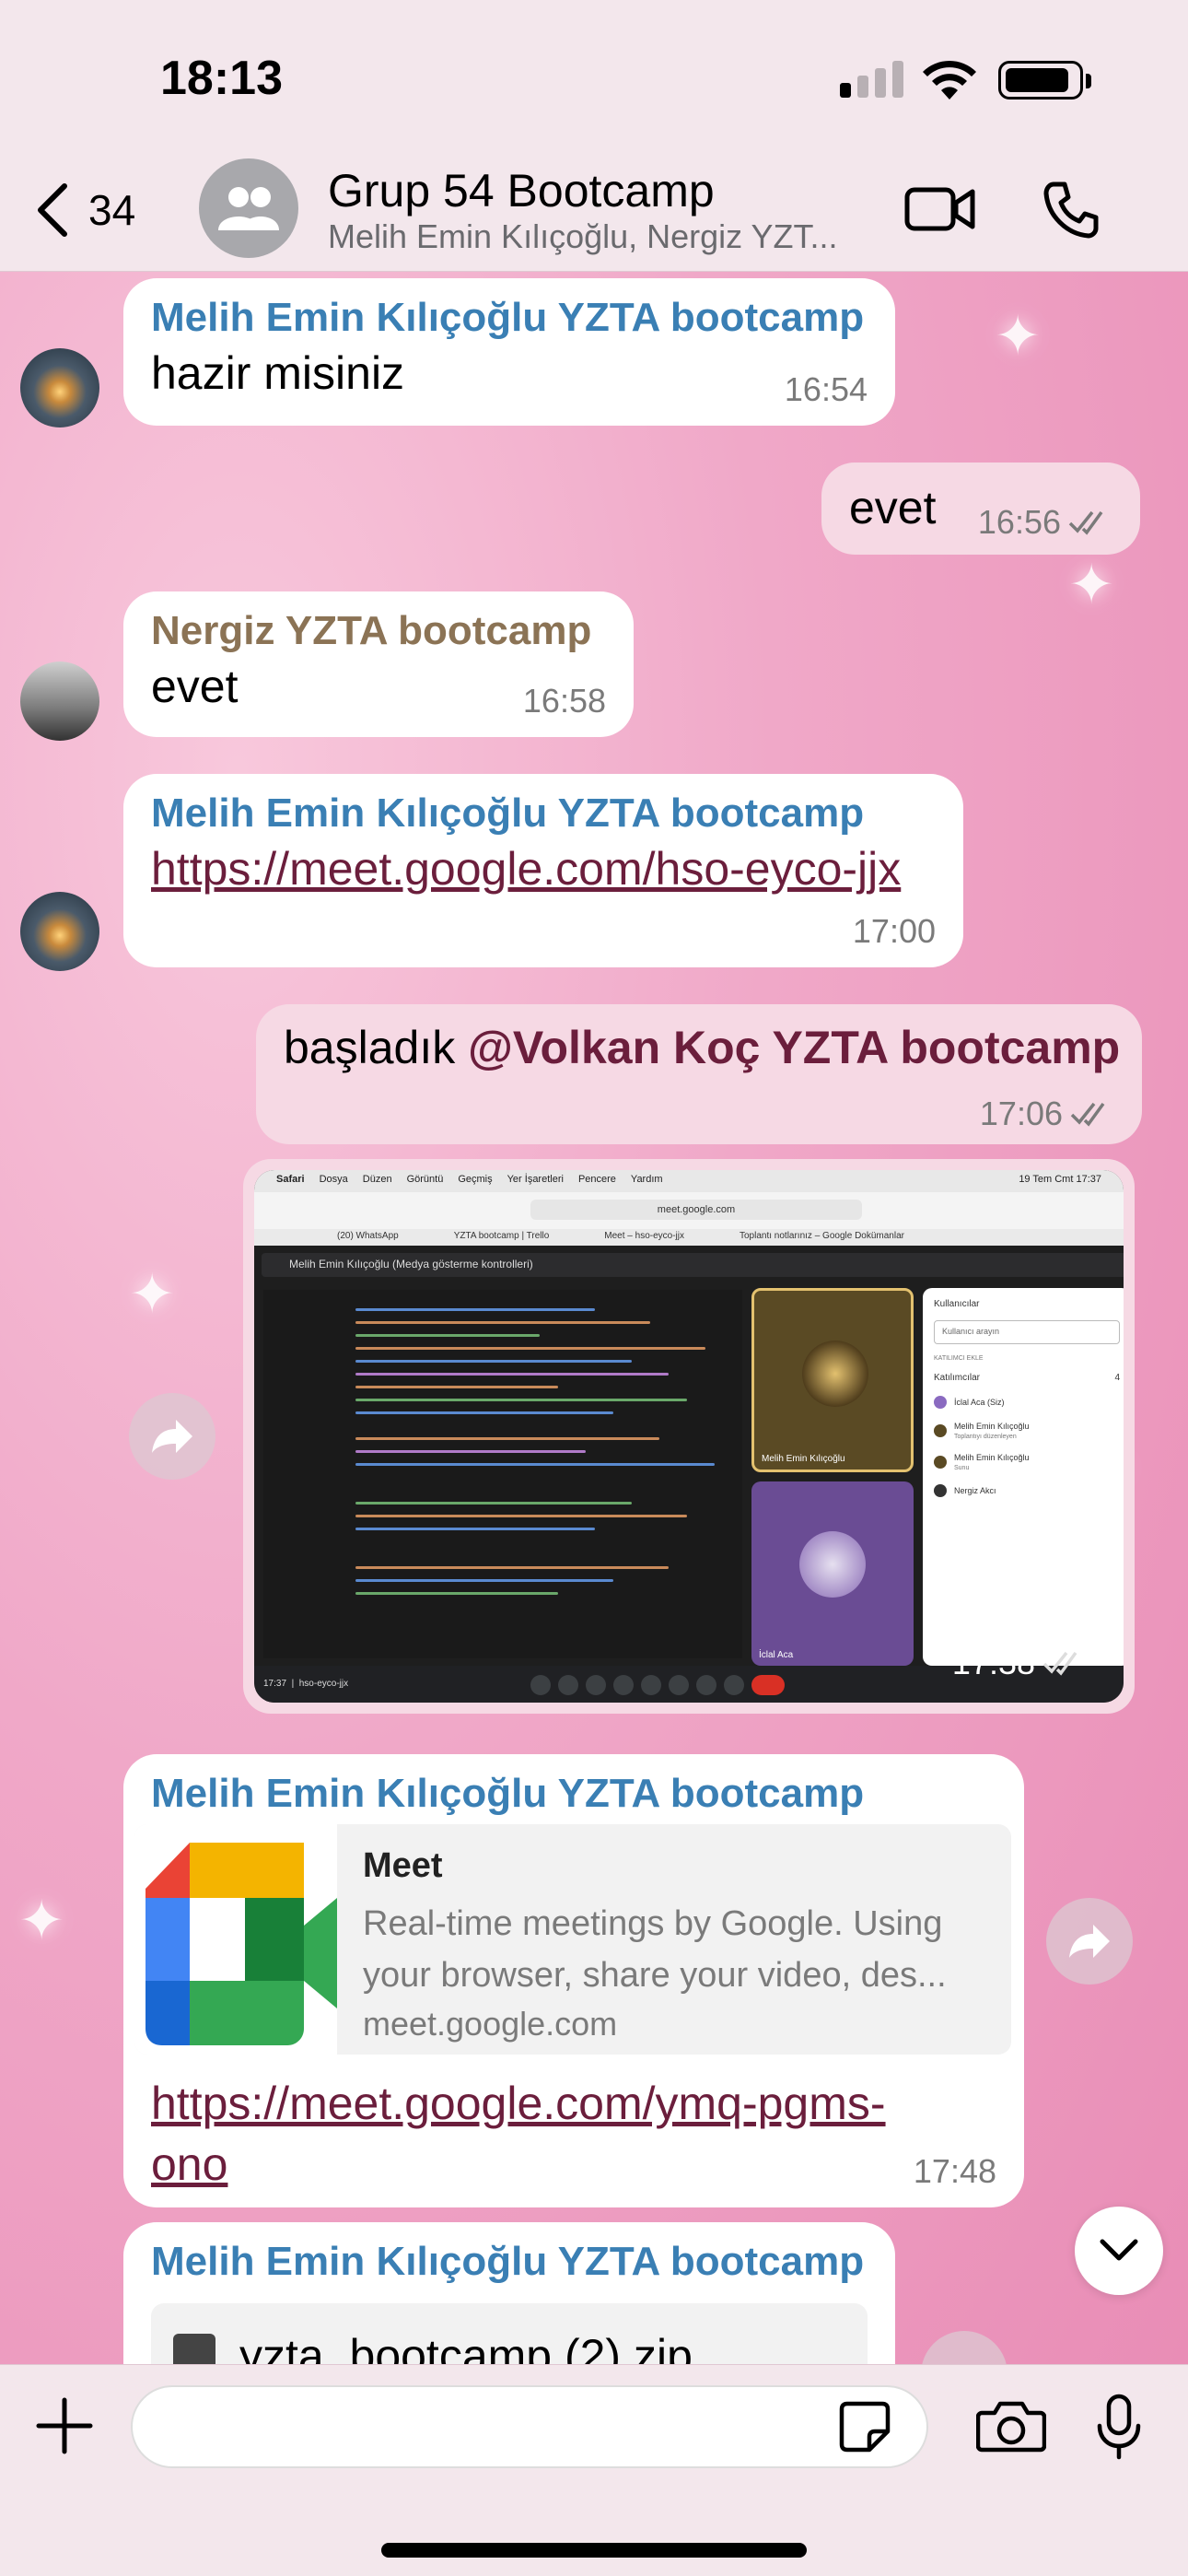 The height and width of the screenshot is (2576, 1188). I want to click on message-time: 16:58, so click(564, 701).